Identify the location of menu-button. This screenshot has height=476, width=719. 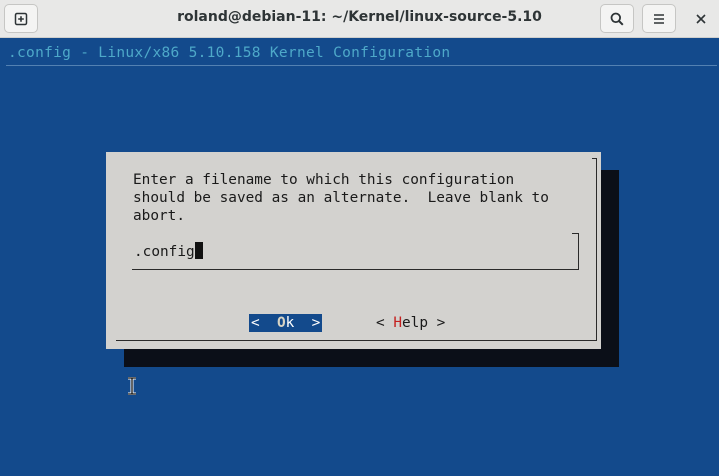
(659, 18).